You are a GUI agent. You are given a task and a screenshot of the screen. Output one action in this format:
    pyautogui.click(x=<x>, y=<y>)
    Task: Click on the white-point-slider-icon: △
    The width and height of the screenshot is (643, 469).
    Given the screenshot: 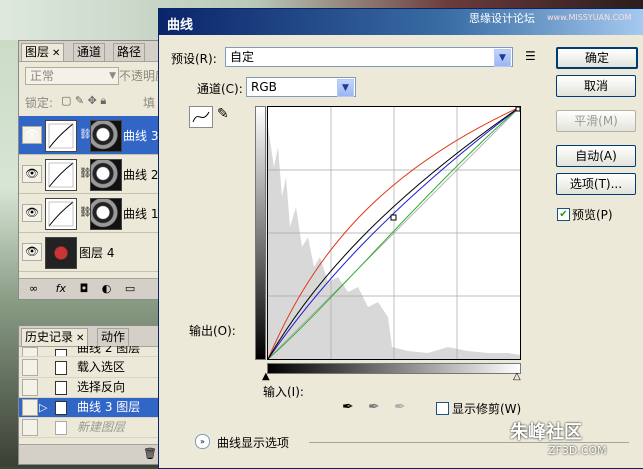 What is the action you would take?
    pyautogui.click(x=517, y=376)
    